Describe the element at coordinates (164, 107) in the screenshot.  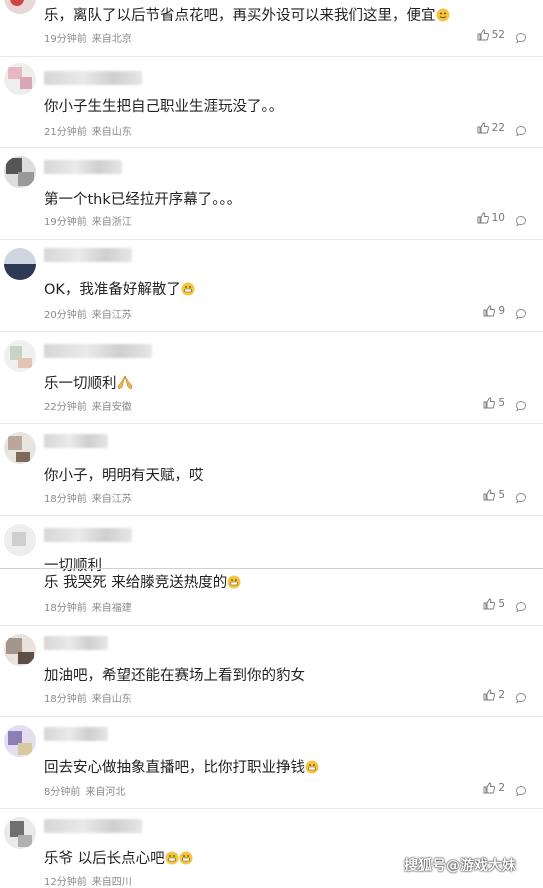
I see `comment-text: 你小子生生把自己职业生涯玩没了。。` at that location.